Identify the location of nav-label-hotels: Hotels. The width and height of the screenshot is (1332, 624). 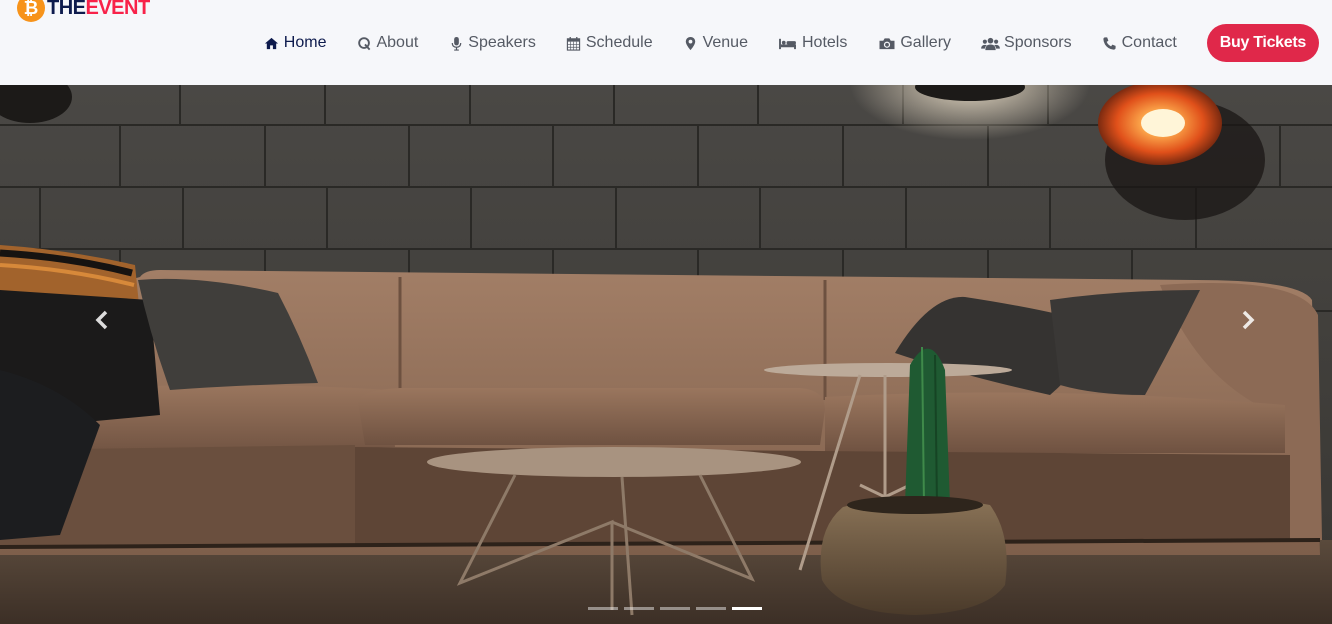
(824, 42).